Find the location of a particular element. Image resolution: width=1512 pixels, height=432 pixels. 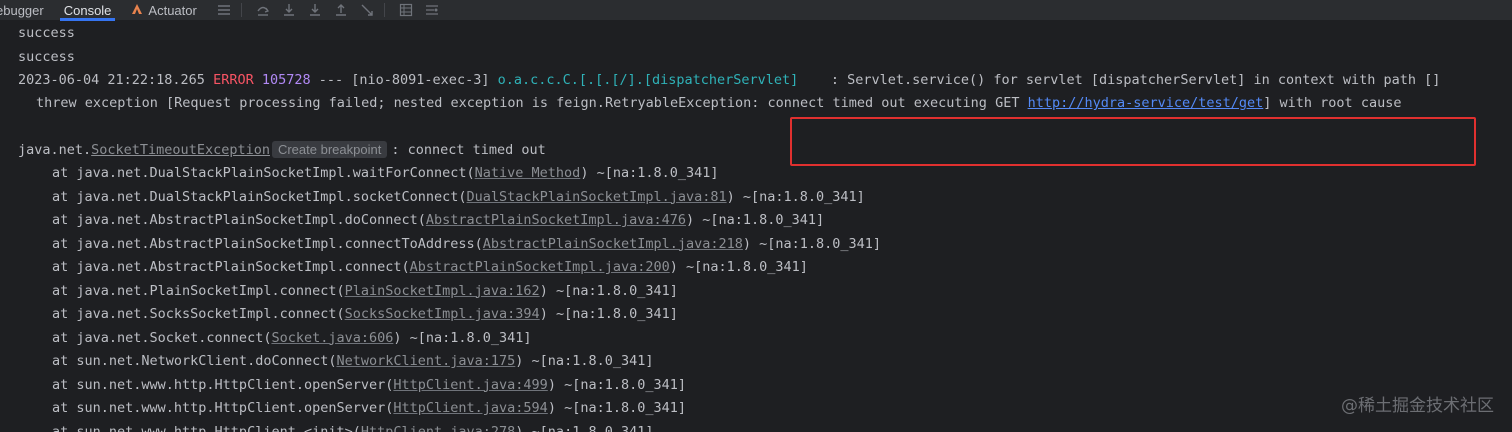

tool-window-tabbar: ebugger Console Actuator is located at coordinates (756, 10).